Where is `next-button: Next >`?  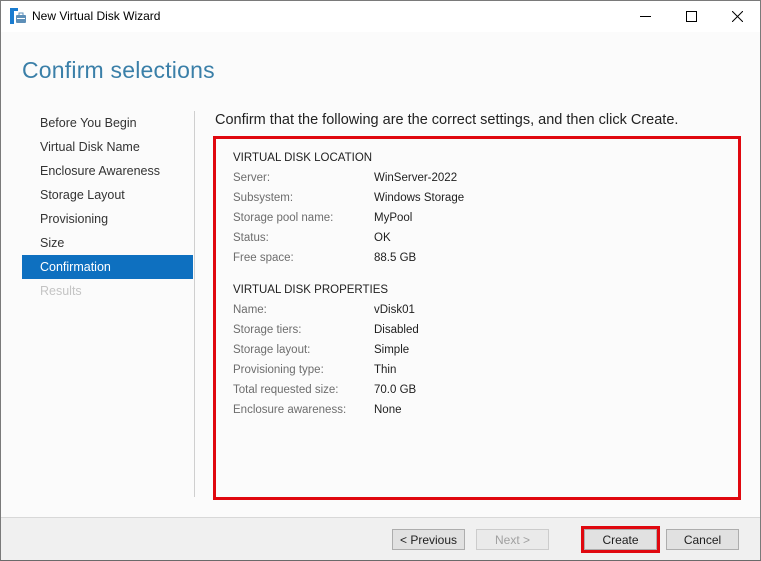 next-button: Next > is located at coordinates (512, 539).